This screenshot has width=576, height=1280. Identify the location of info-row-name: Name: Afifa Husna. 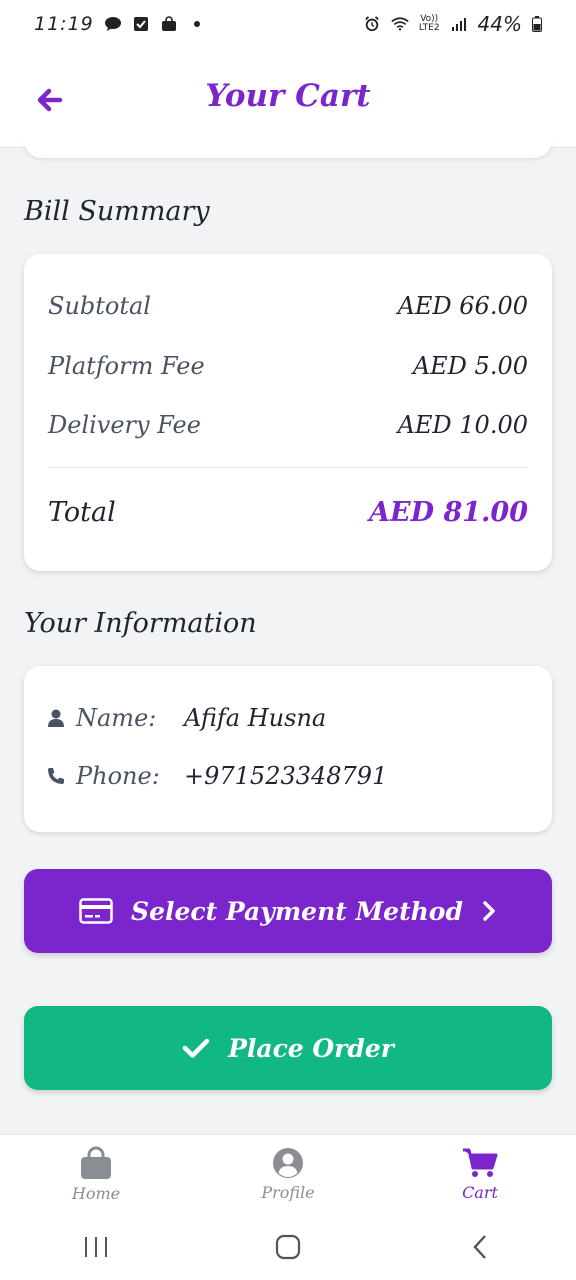
(186, 718).